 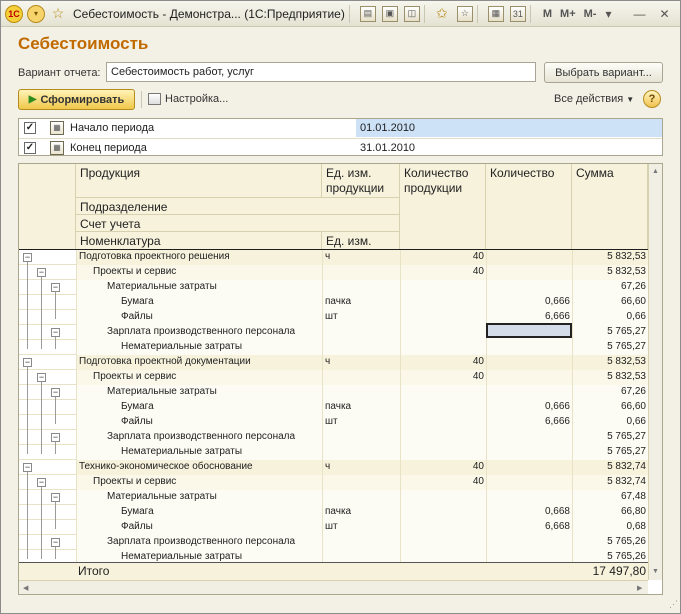 I want to click on calendar-icon: 31, so click(x=517, y=13).